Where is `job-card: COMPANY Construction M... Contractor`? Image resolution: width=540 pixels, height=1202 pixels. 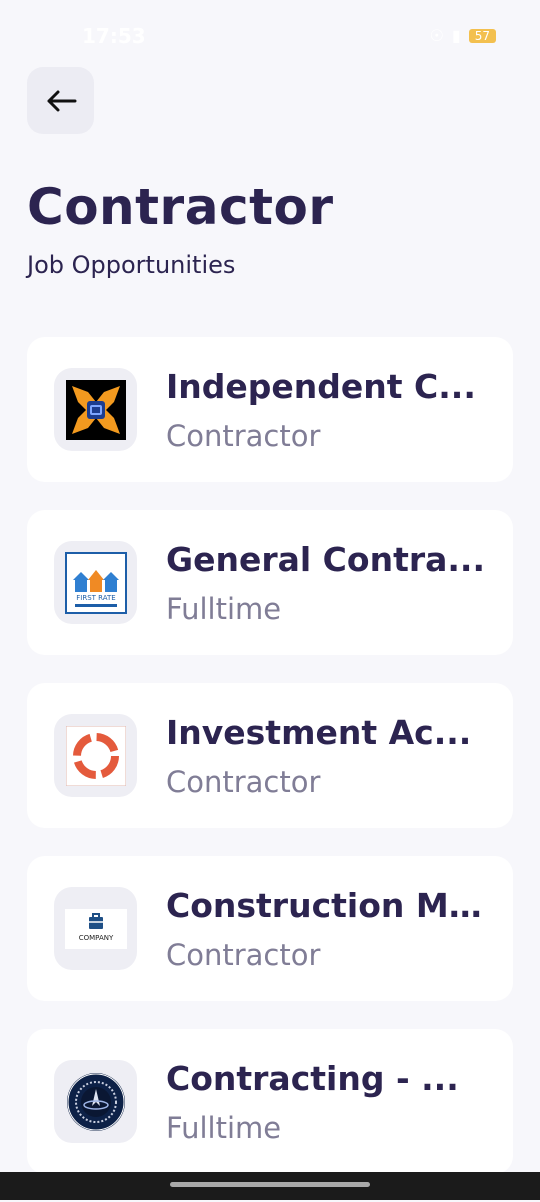 job-card: COMPANY Construction M... Contractor is located at coordinates (270, 928).